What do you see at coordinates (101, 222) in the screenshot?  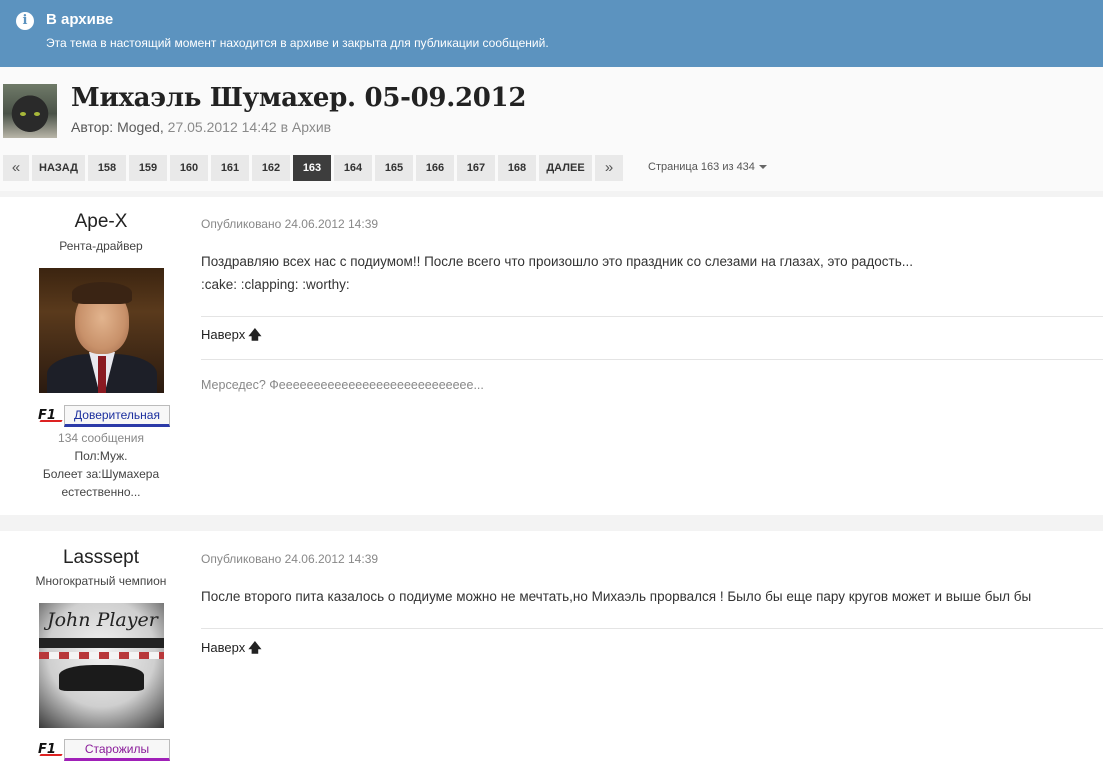 I see `post-author-name: Ape-X` at bounding box center [101, 222].